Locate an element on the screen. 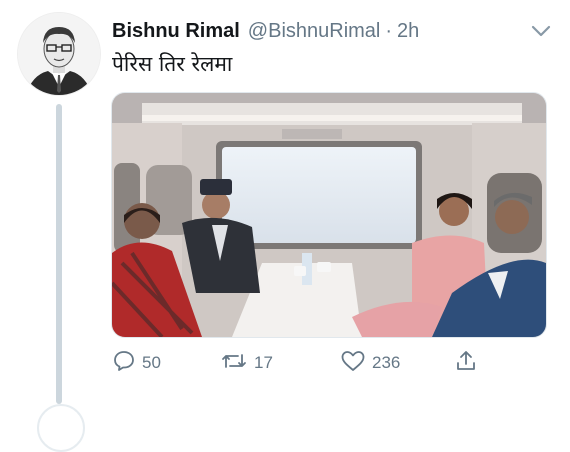 The image size is (570, 452). share-button is located at coordinates (469, 363).